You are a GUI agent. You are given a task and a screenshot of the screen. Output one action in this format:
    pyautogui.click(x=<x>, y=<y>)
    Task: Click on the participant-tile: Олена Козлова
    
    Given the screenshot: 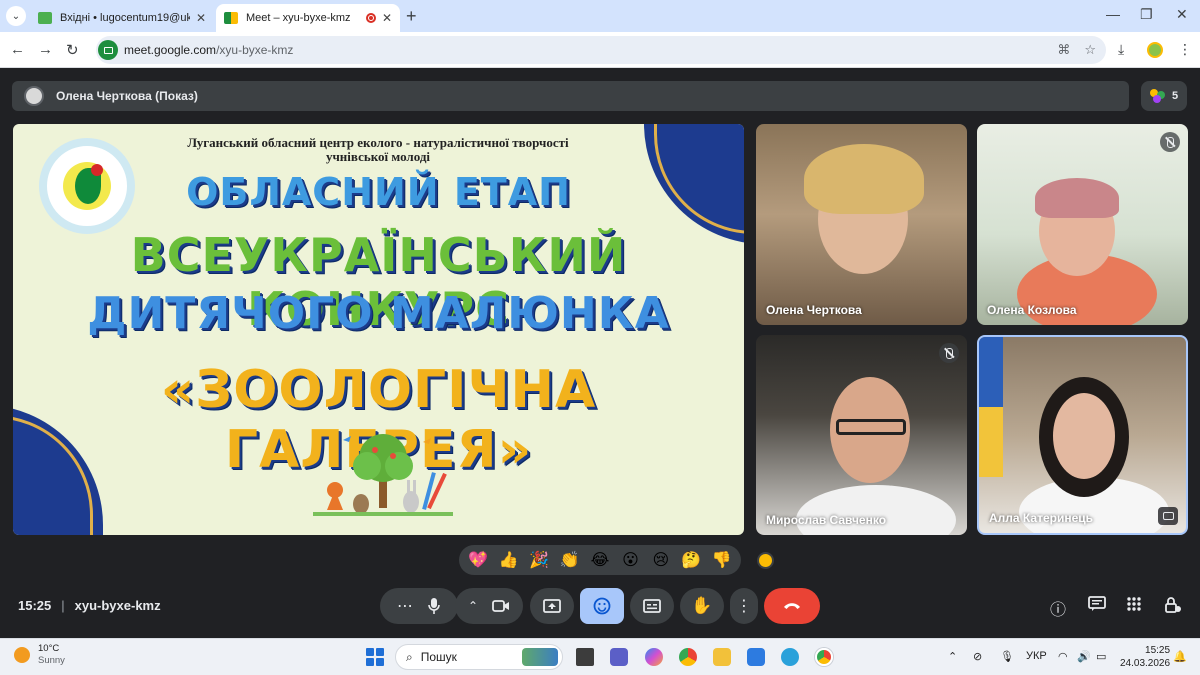 What is the action you would take?
    pyautogui.click(x=1082, y=224)
    